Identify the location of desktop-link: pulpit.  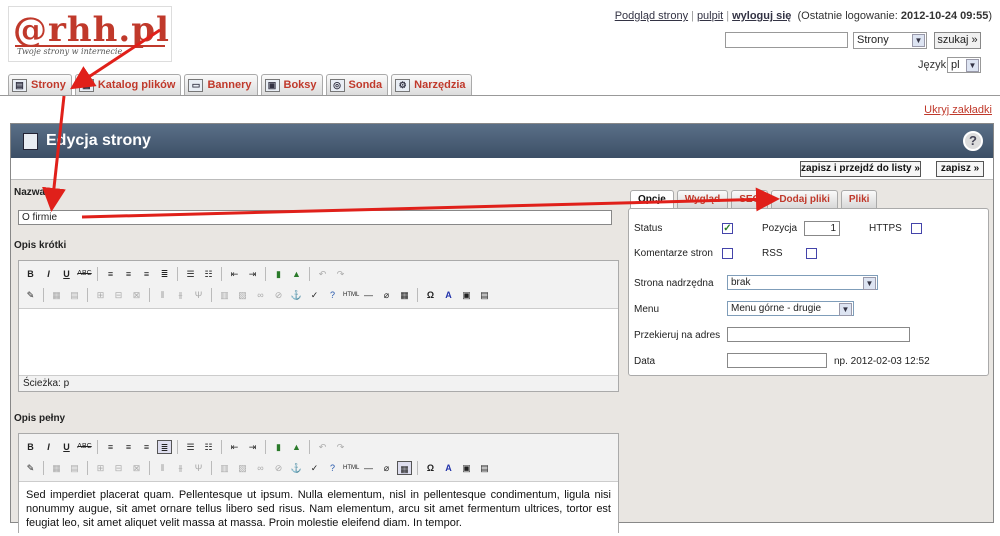
(710, 16).